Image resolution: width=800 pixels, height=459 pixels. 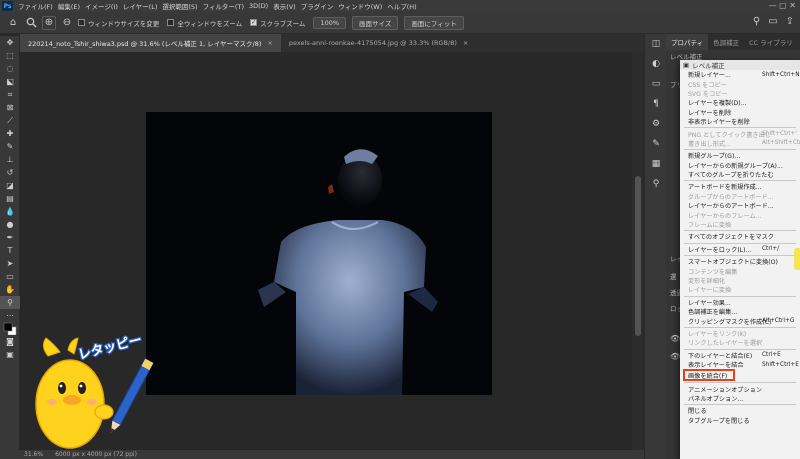 What do you see at coordinates (10, 68) in the screenshot?
I see `lasso-tool-icon: ◌` at bounding box center [10, 68].